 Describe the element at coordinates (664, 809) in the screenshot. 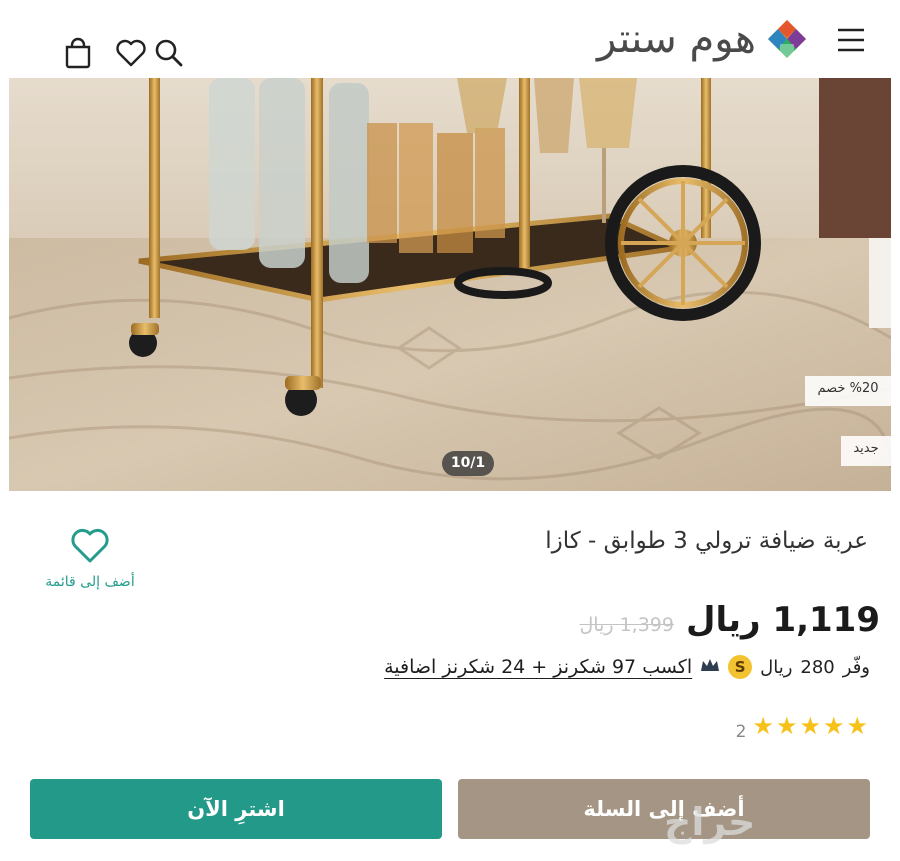

I see `add-to-cart-button: أضف إلى السلة` at that location.